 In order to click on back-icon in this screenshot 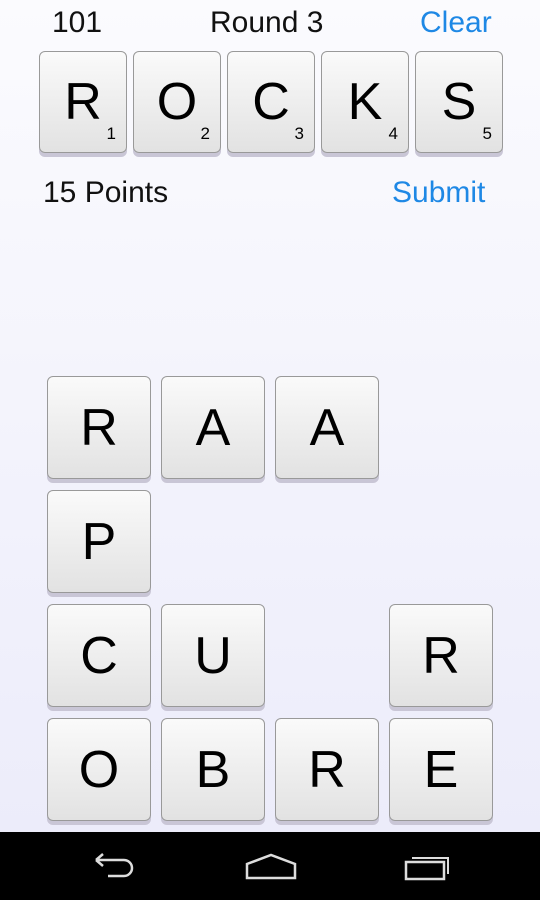, I will do `click(113, 866)`.